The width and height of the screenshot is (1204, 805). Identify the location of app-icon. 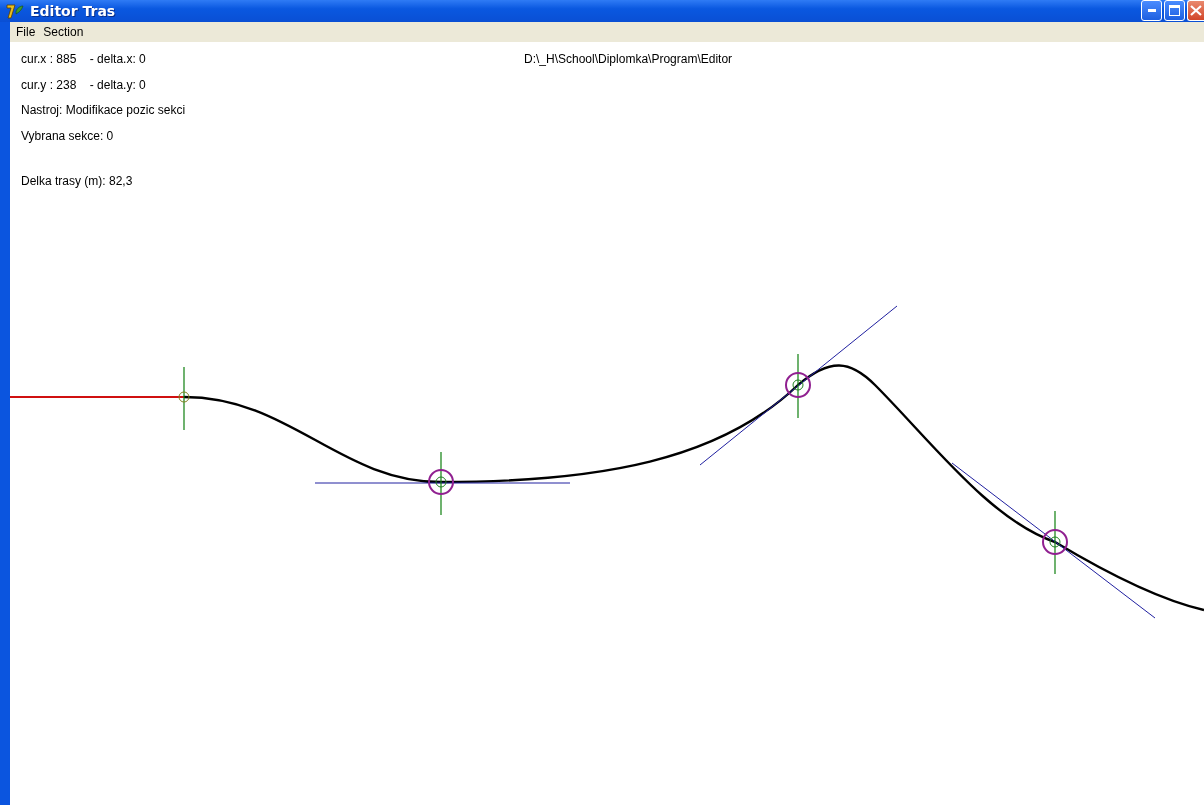
(15, 11).